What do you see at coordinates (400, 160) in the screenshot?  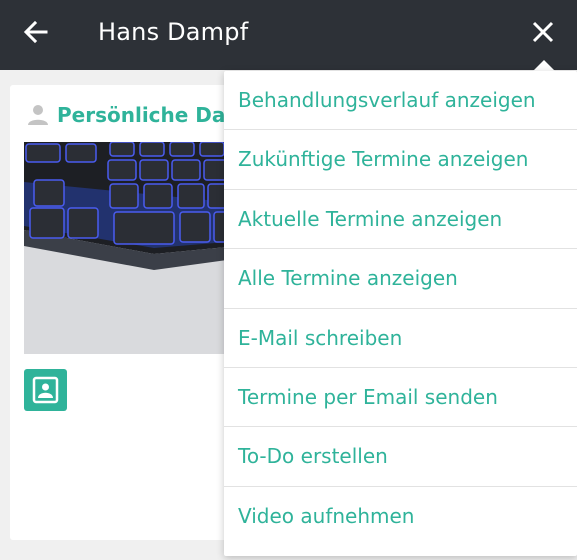 I see `menu-item-zukuenftige-termine: Zukünftige Termine anzeigen` at bounding box center [400, 160].